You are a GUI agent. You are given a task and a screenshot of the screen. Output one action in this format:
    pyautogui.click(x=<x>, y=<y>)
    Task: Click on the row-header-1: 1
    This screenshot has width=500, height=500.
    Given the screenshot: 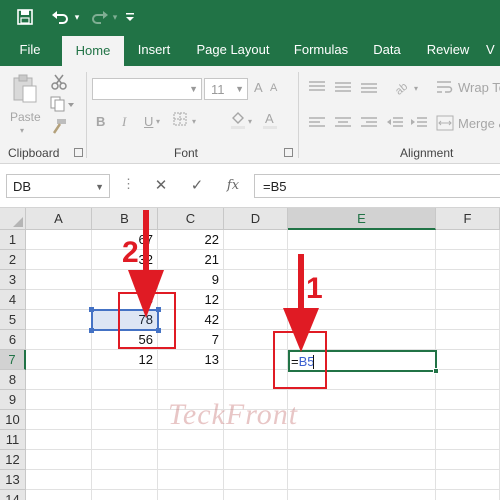 What is the action you would take?
    pyautogui.click(x=13, y=240)
    